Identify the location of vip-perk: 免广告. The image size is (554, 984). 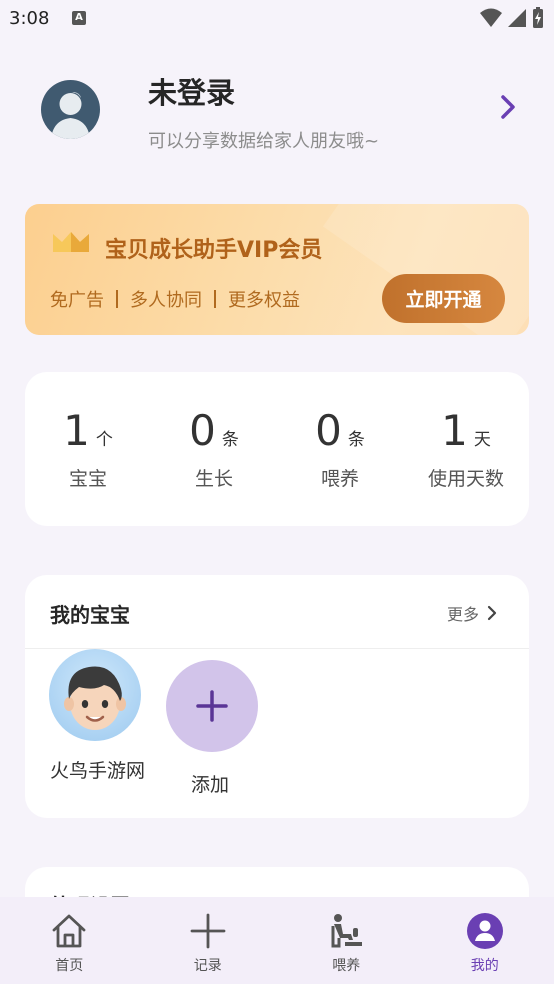
(77, 300).